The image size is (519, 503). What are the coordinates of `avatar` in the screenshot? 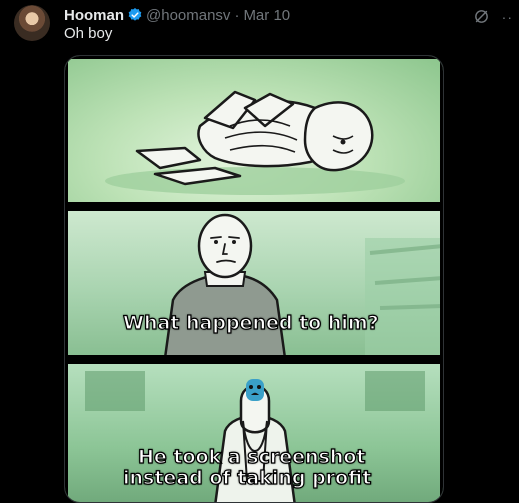 It's located at (32, 23).